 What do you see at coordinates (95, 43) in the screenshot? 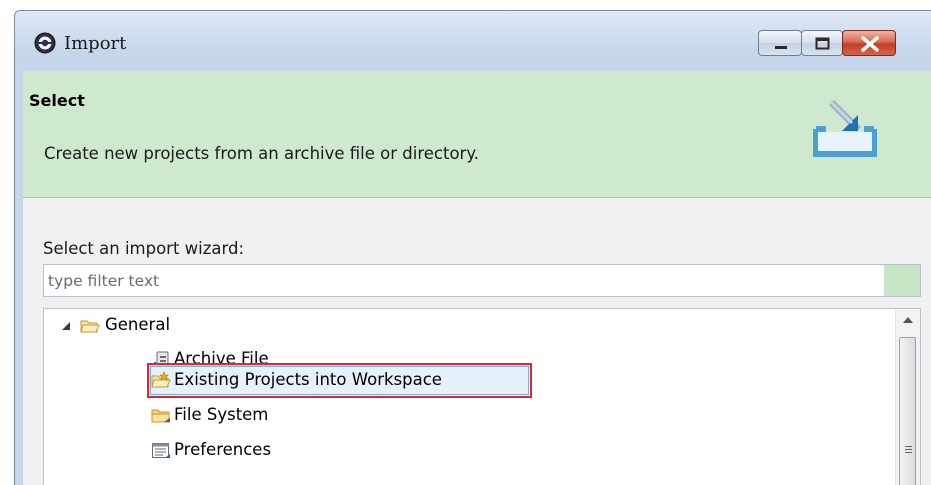
I see `window-title: Import` at bounding box center [95, 43].